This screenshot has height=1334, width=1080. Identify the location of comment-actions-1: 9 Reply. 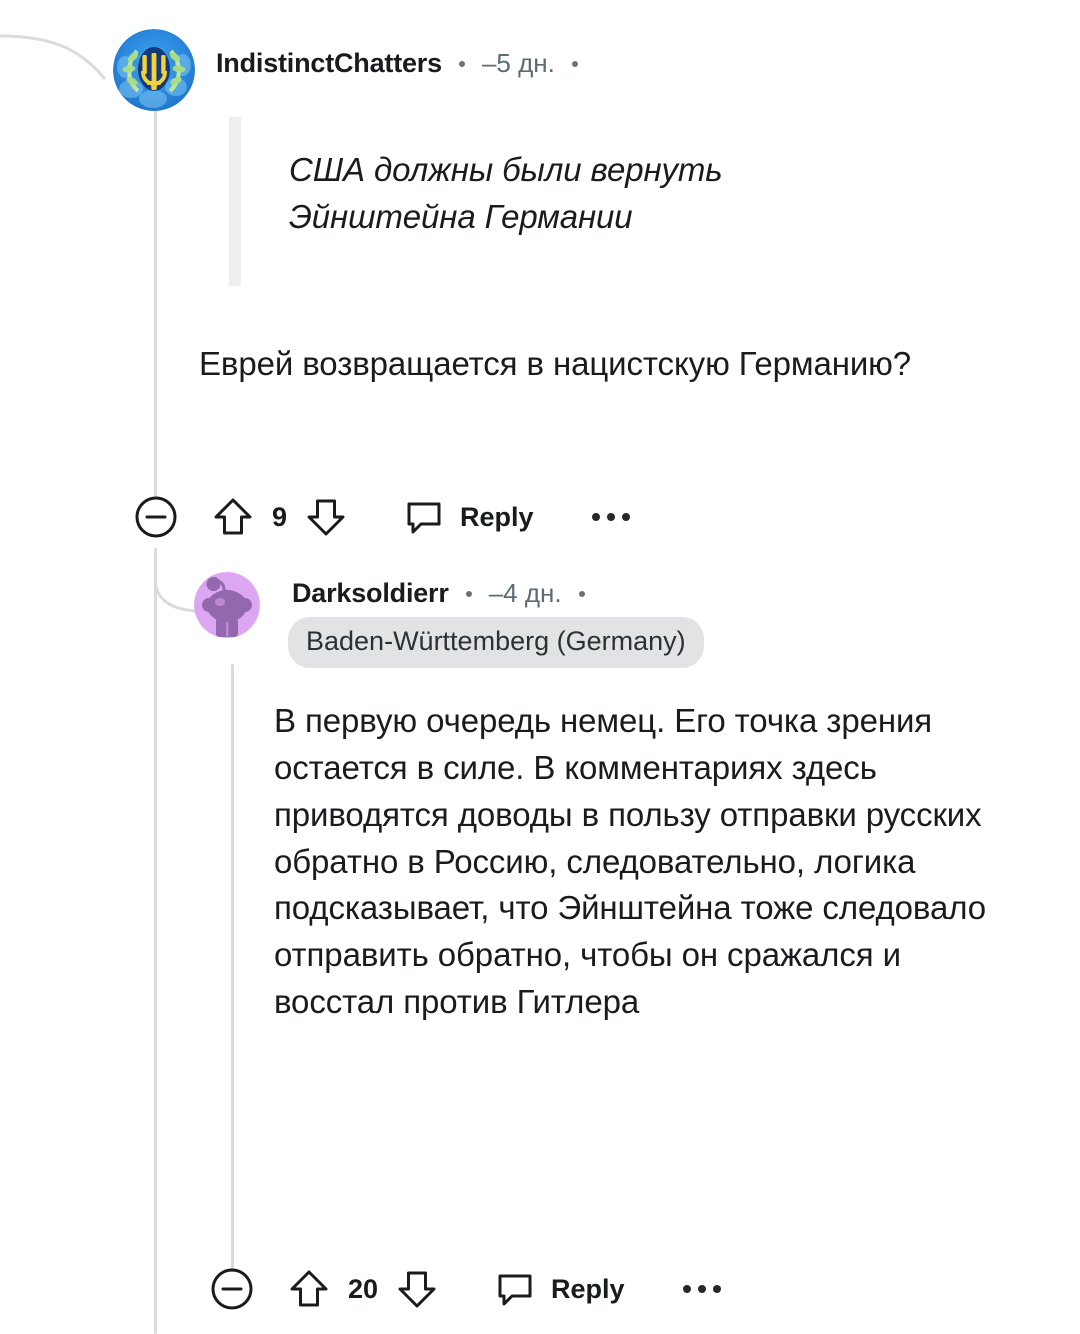
(382, 517).